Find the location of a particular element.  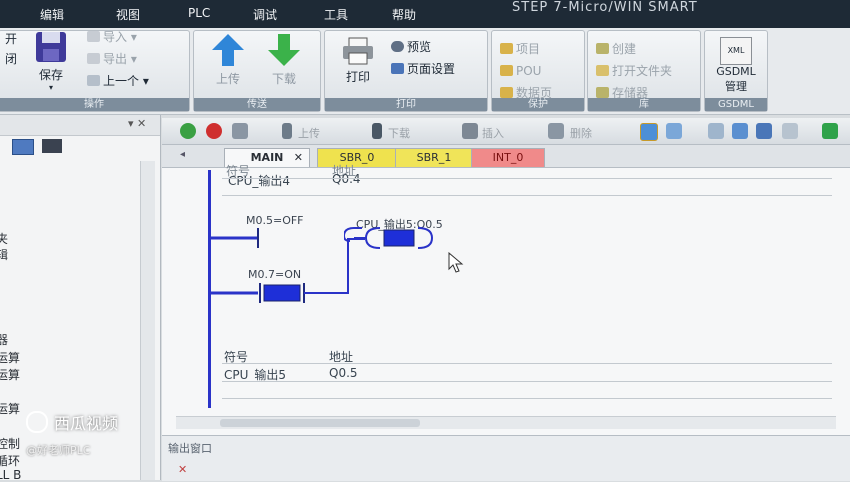

library-create-button: 创建 is located at coordinates (616, 49).